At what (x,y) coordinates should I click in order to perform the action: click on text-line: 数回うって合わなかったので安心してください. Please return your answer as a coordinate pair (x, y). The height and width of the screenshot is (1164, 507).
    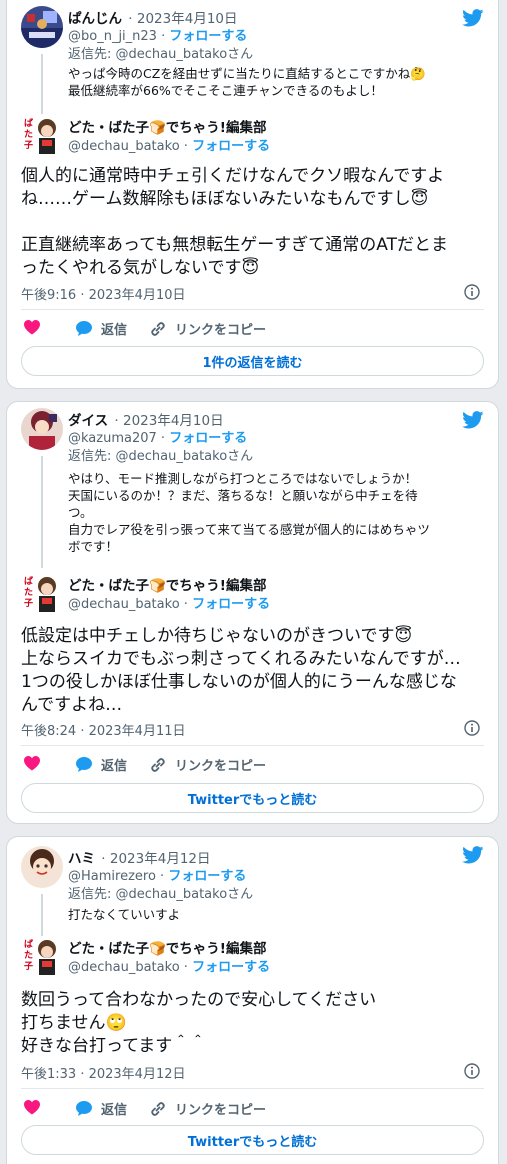
    Looking at the image, I should click on (199, 1000).